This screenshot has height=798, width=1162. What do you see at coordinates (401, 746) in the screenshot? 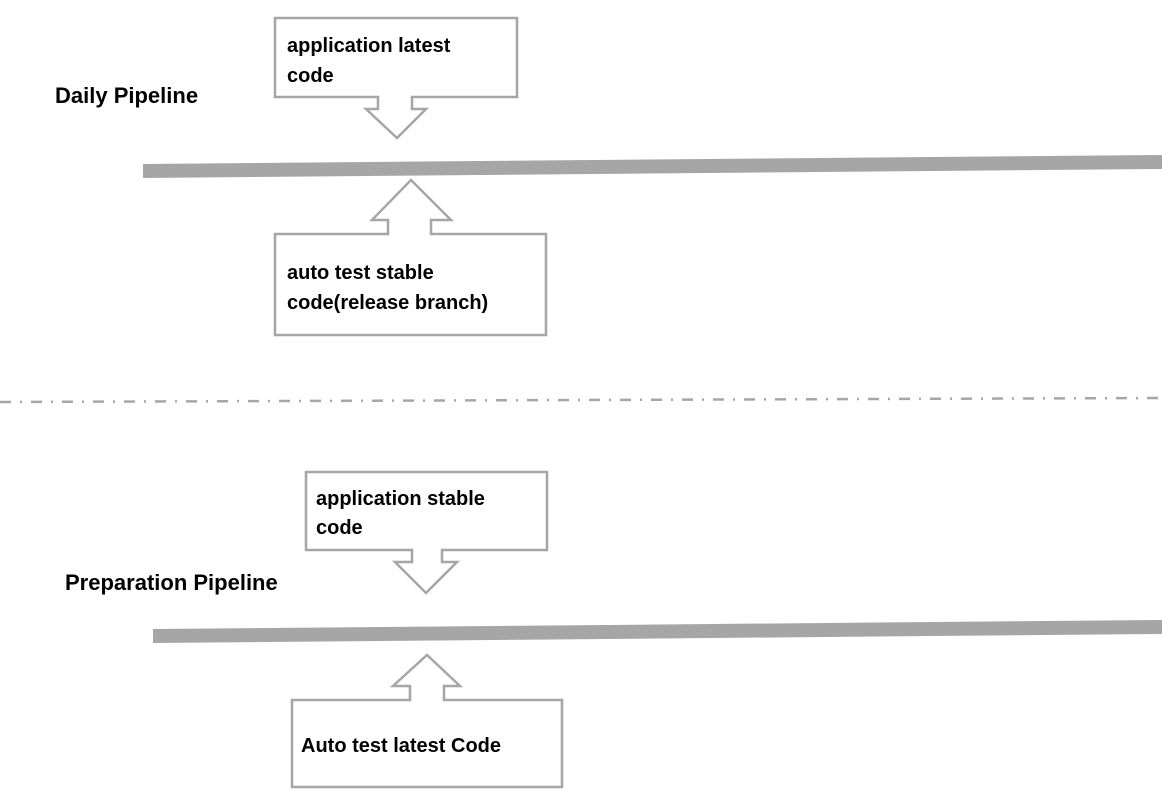
I see `preparation-bottom-text-line1: Auto test latest Code` at bounding box center [401, 746].